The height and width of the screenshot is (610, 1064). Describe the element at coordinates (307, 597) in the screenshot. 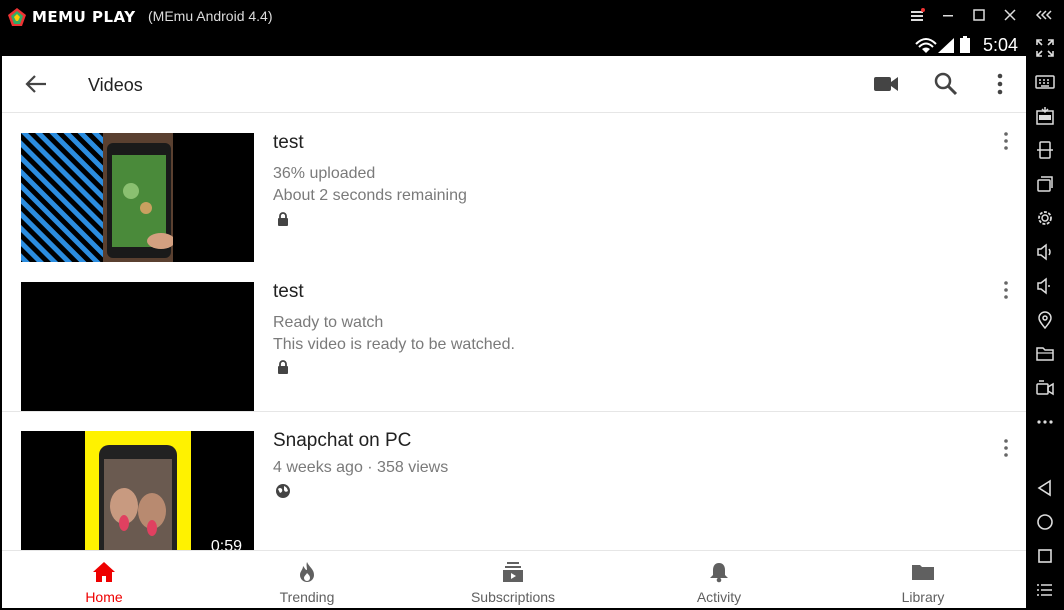

I see `nav-label: Trending` at that location.